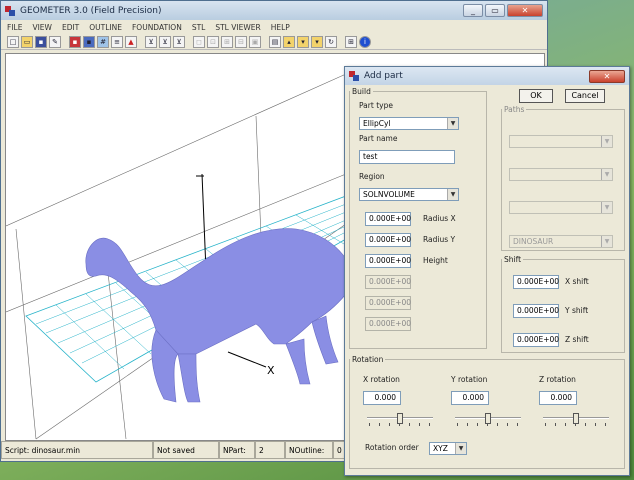  Describe the element at coordinates (75, 41) in the screenshot. I see `part-color-icon: ▪` at that location.